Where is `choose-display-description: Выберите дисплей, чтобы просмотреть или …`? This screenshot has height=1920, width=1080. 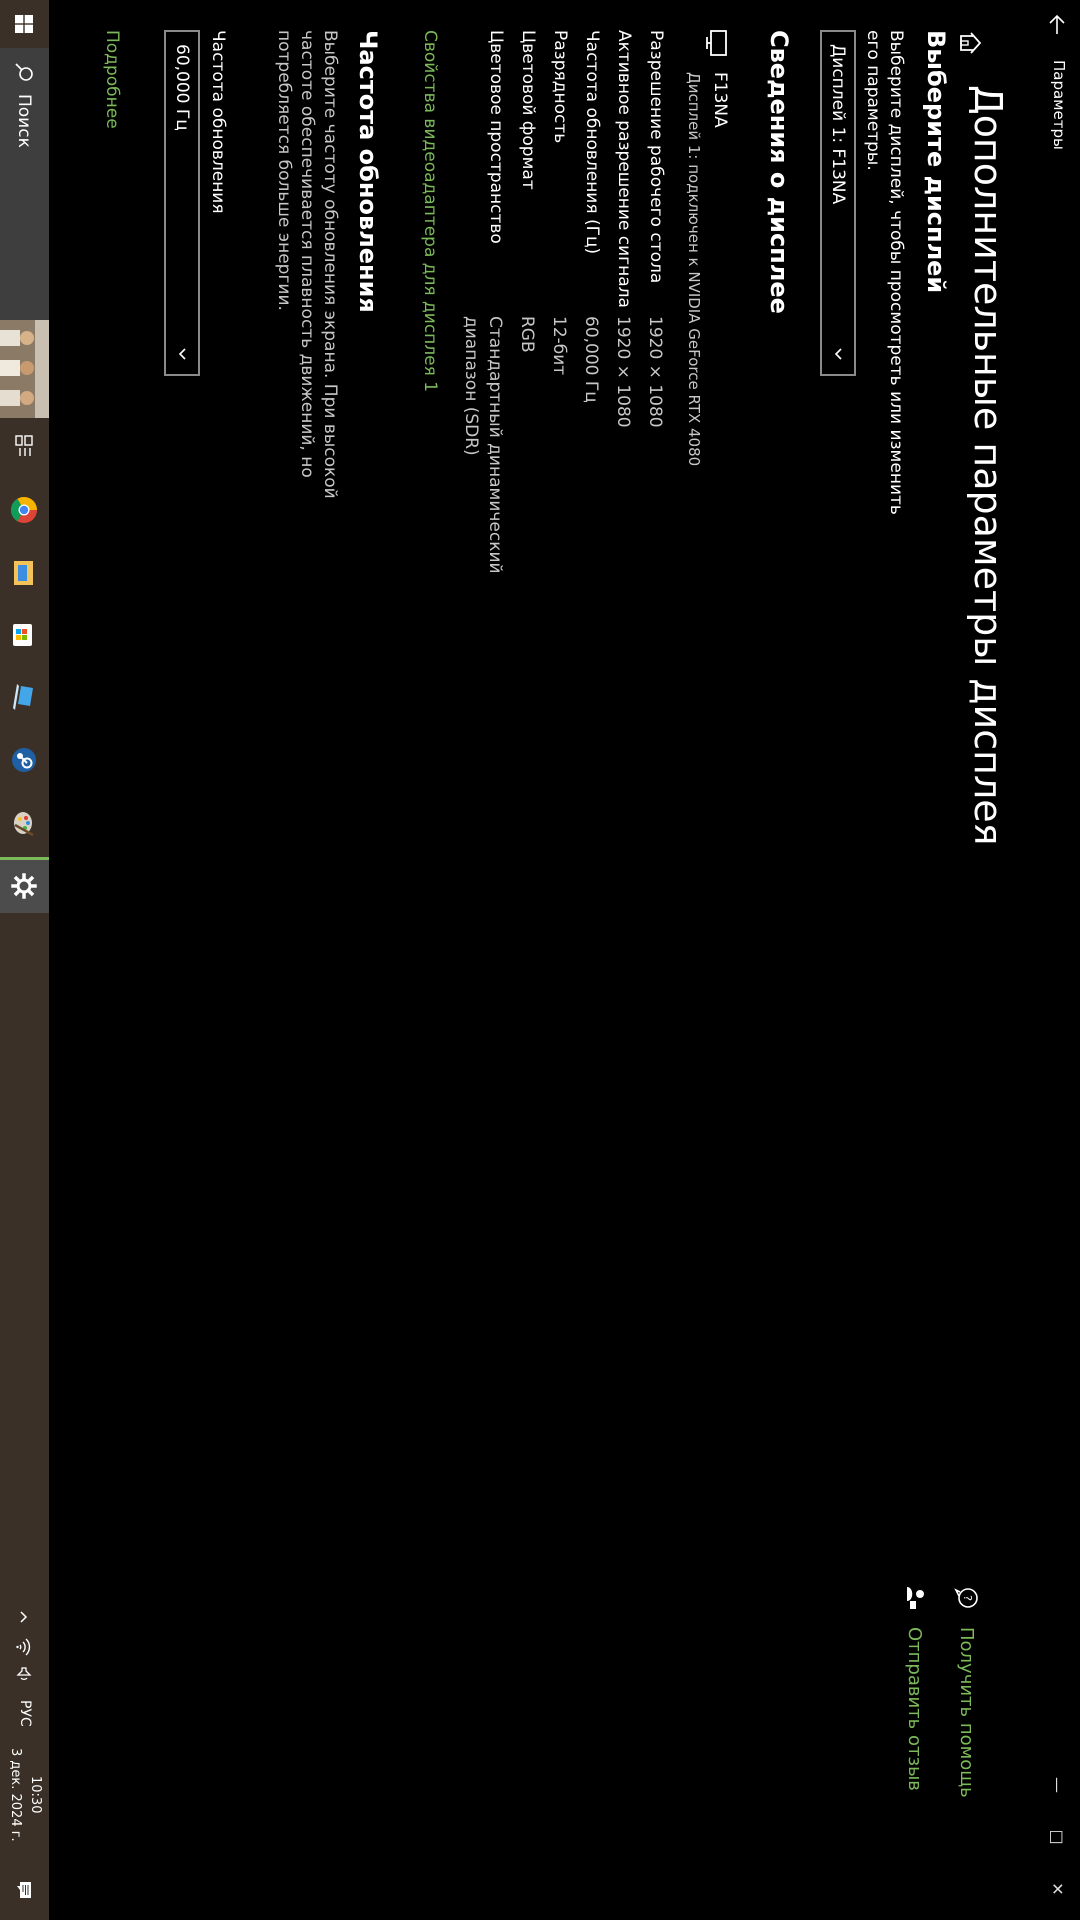
choose-display-description: Выберите дисплей, чтобы просмотреть или … is located at coordinates (884, 272).